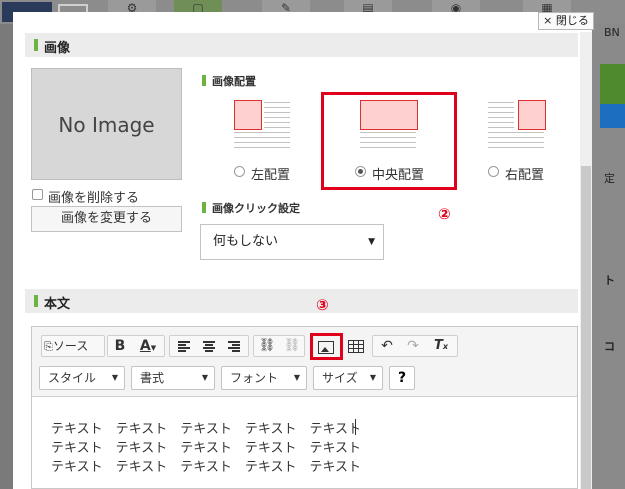  Describe the element at coordinates (256, 208) in the screenshot. I see `click-setting-title: 画像クリック設定` at that location.